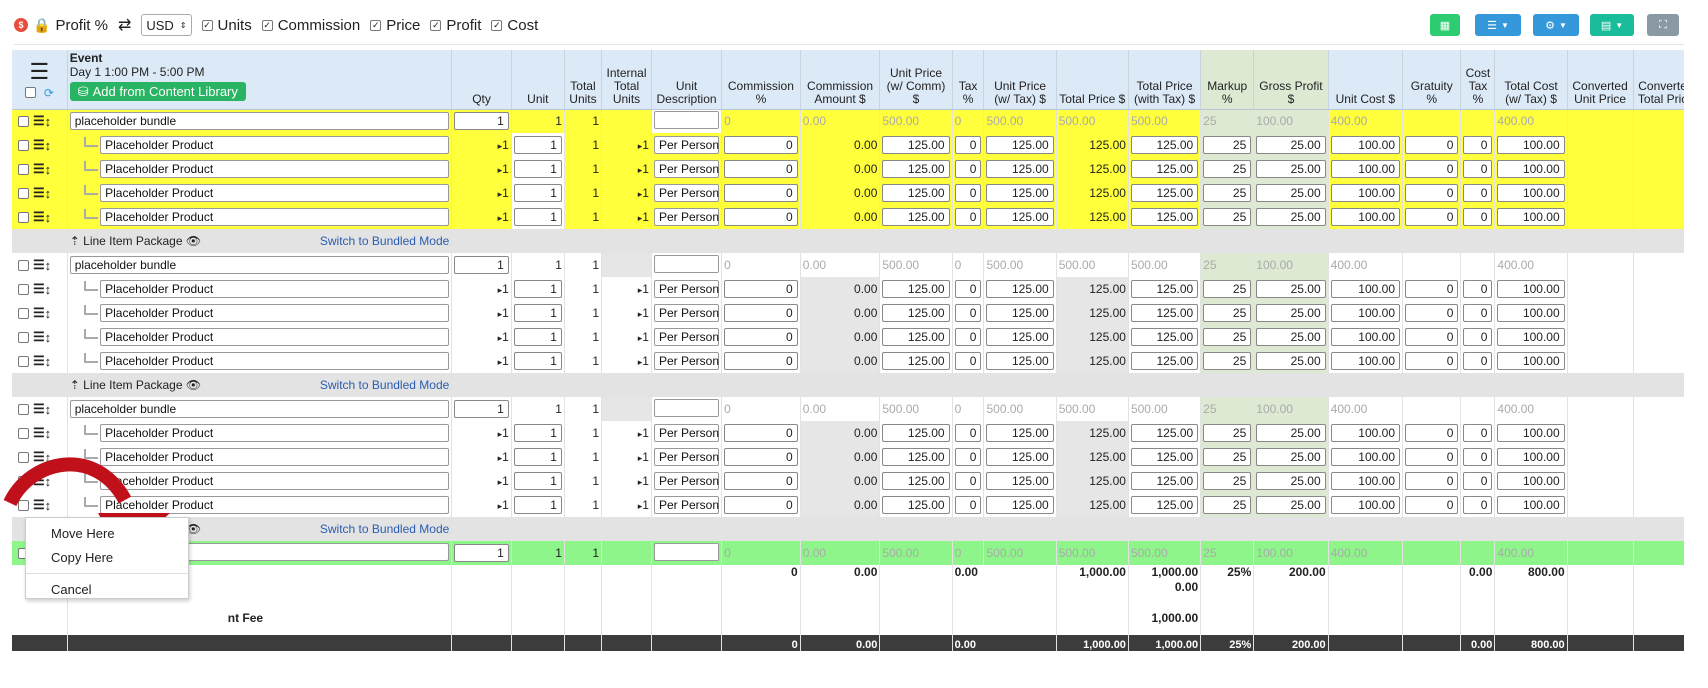 Image resolution: width=1708 pixels, height=688 pixels. I want to click on units-checkbox: ✓, so click(207, 25).